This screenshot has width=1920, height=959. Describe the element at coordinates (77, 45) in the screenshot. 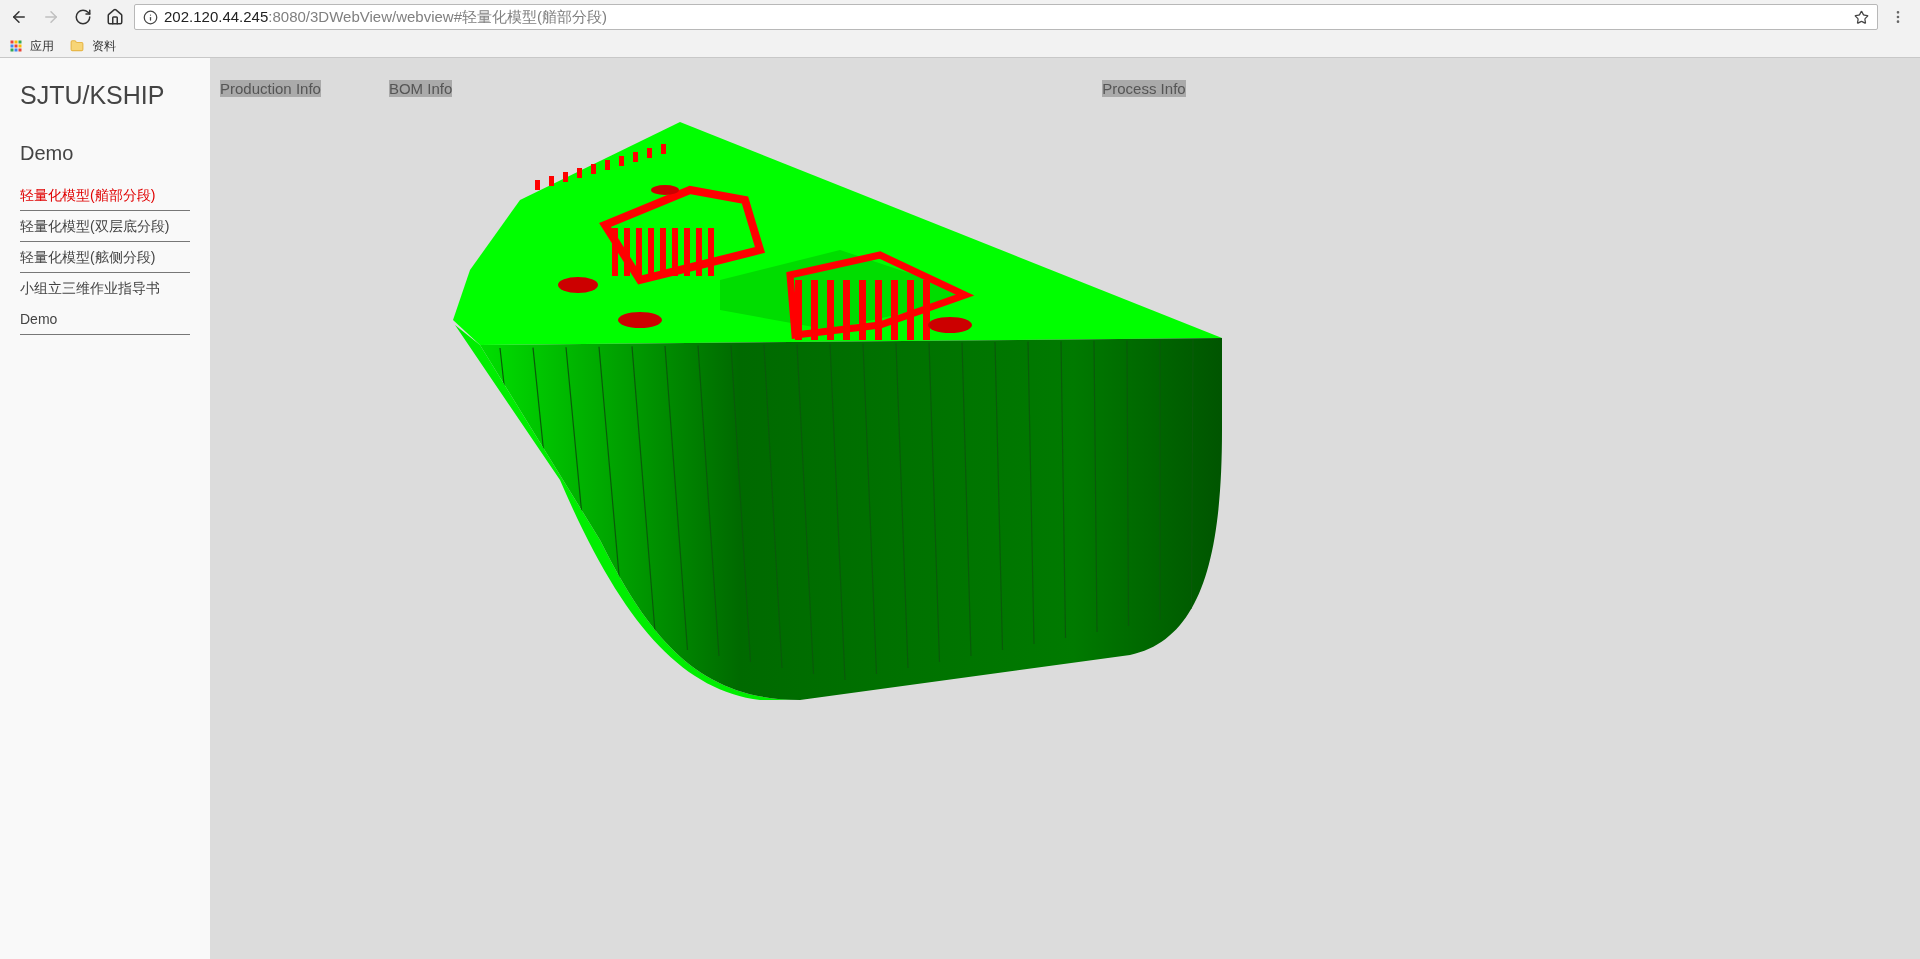

I see `folder-icon` at that location.